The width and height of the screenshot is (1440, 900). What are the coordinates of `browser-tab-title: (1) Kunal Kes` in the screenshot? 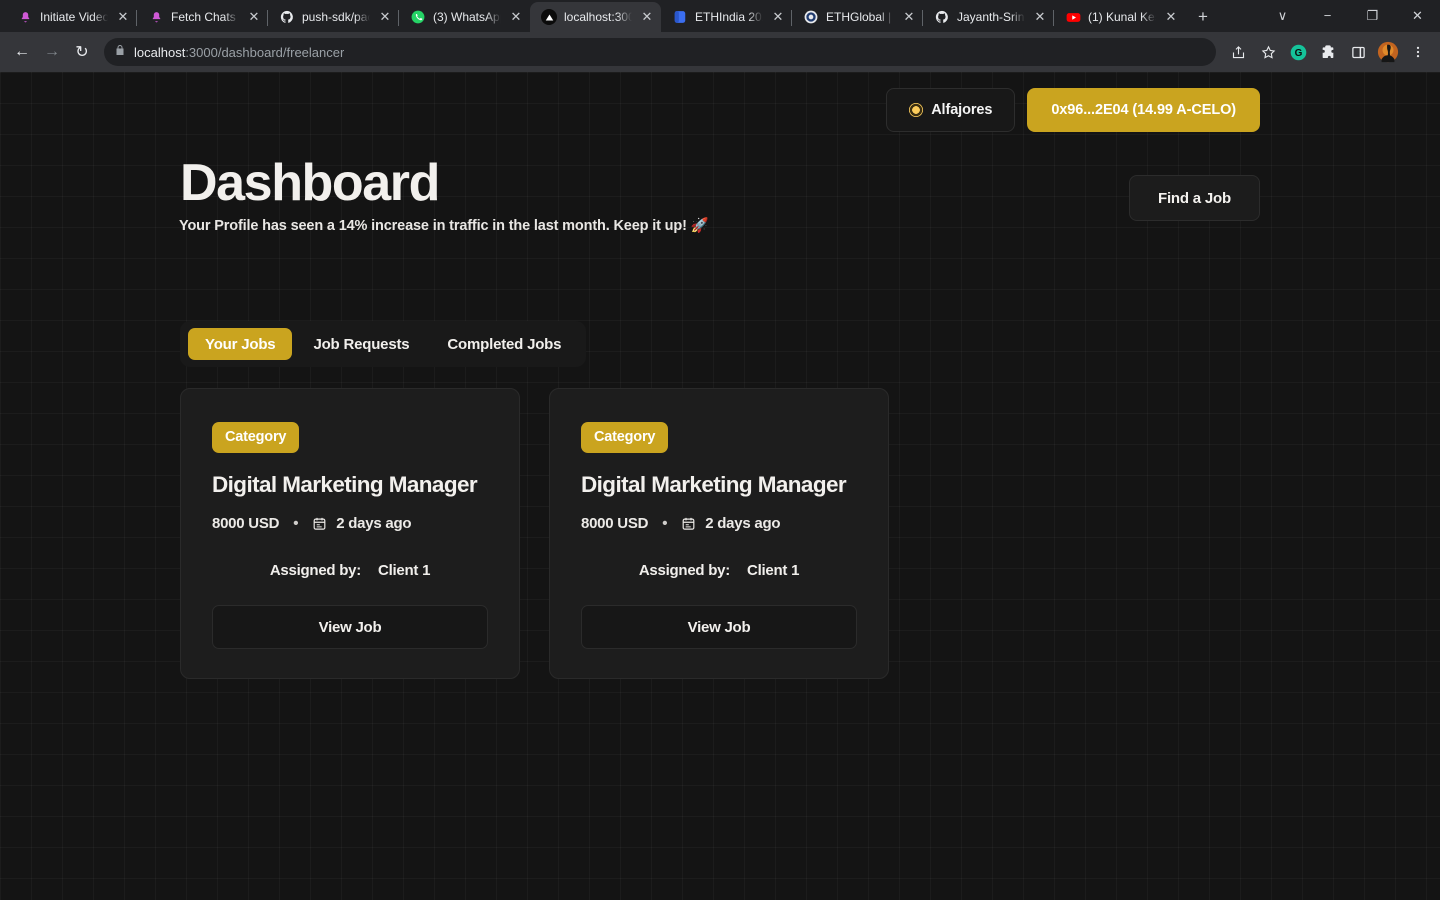 It's located at (1122, 17).